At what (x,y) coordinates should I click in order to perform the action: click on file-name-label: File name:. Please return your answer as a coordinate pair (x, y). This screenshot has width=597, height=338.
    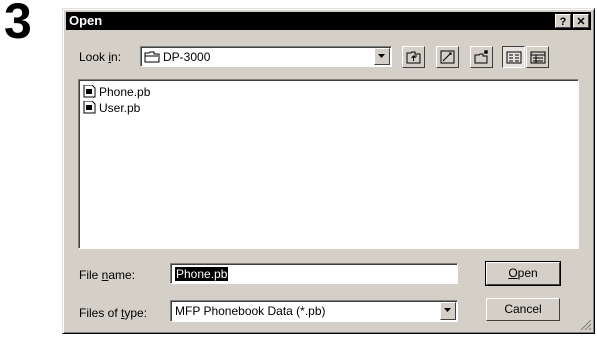
    Looking at the image, I should click on (107, 275).